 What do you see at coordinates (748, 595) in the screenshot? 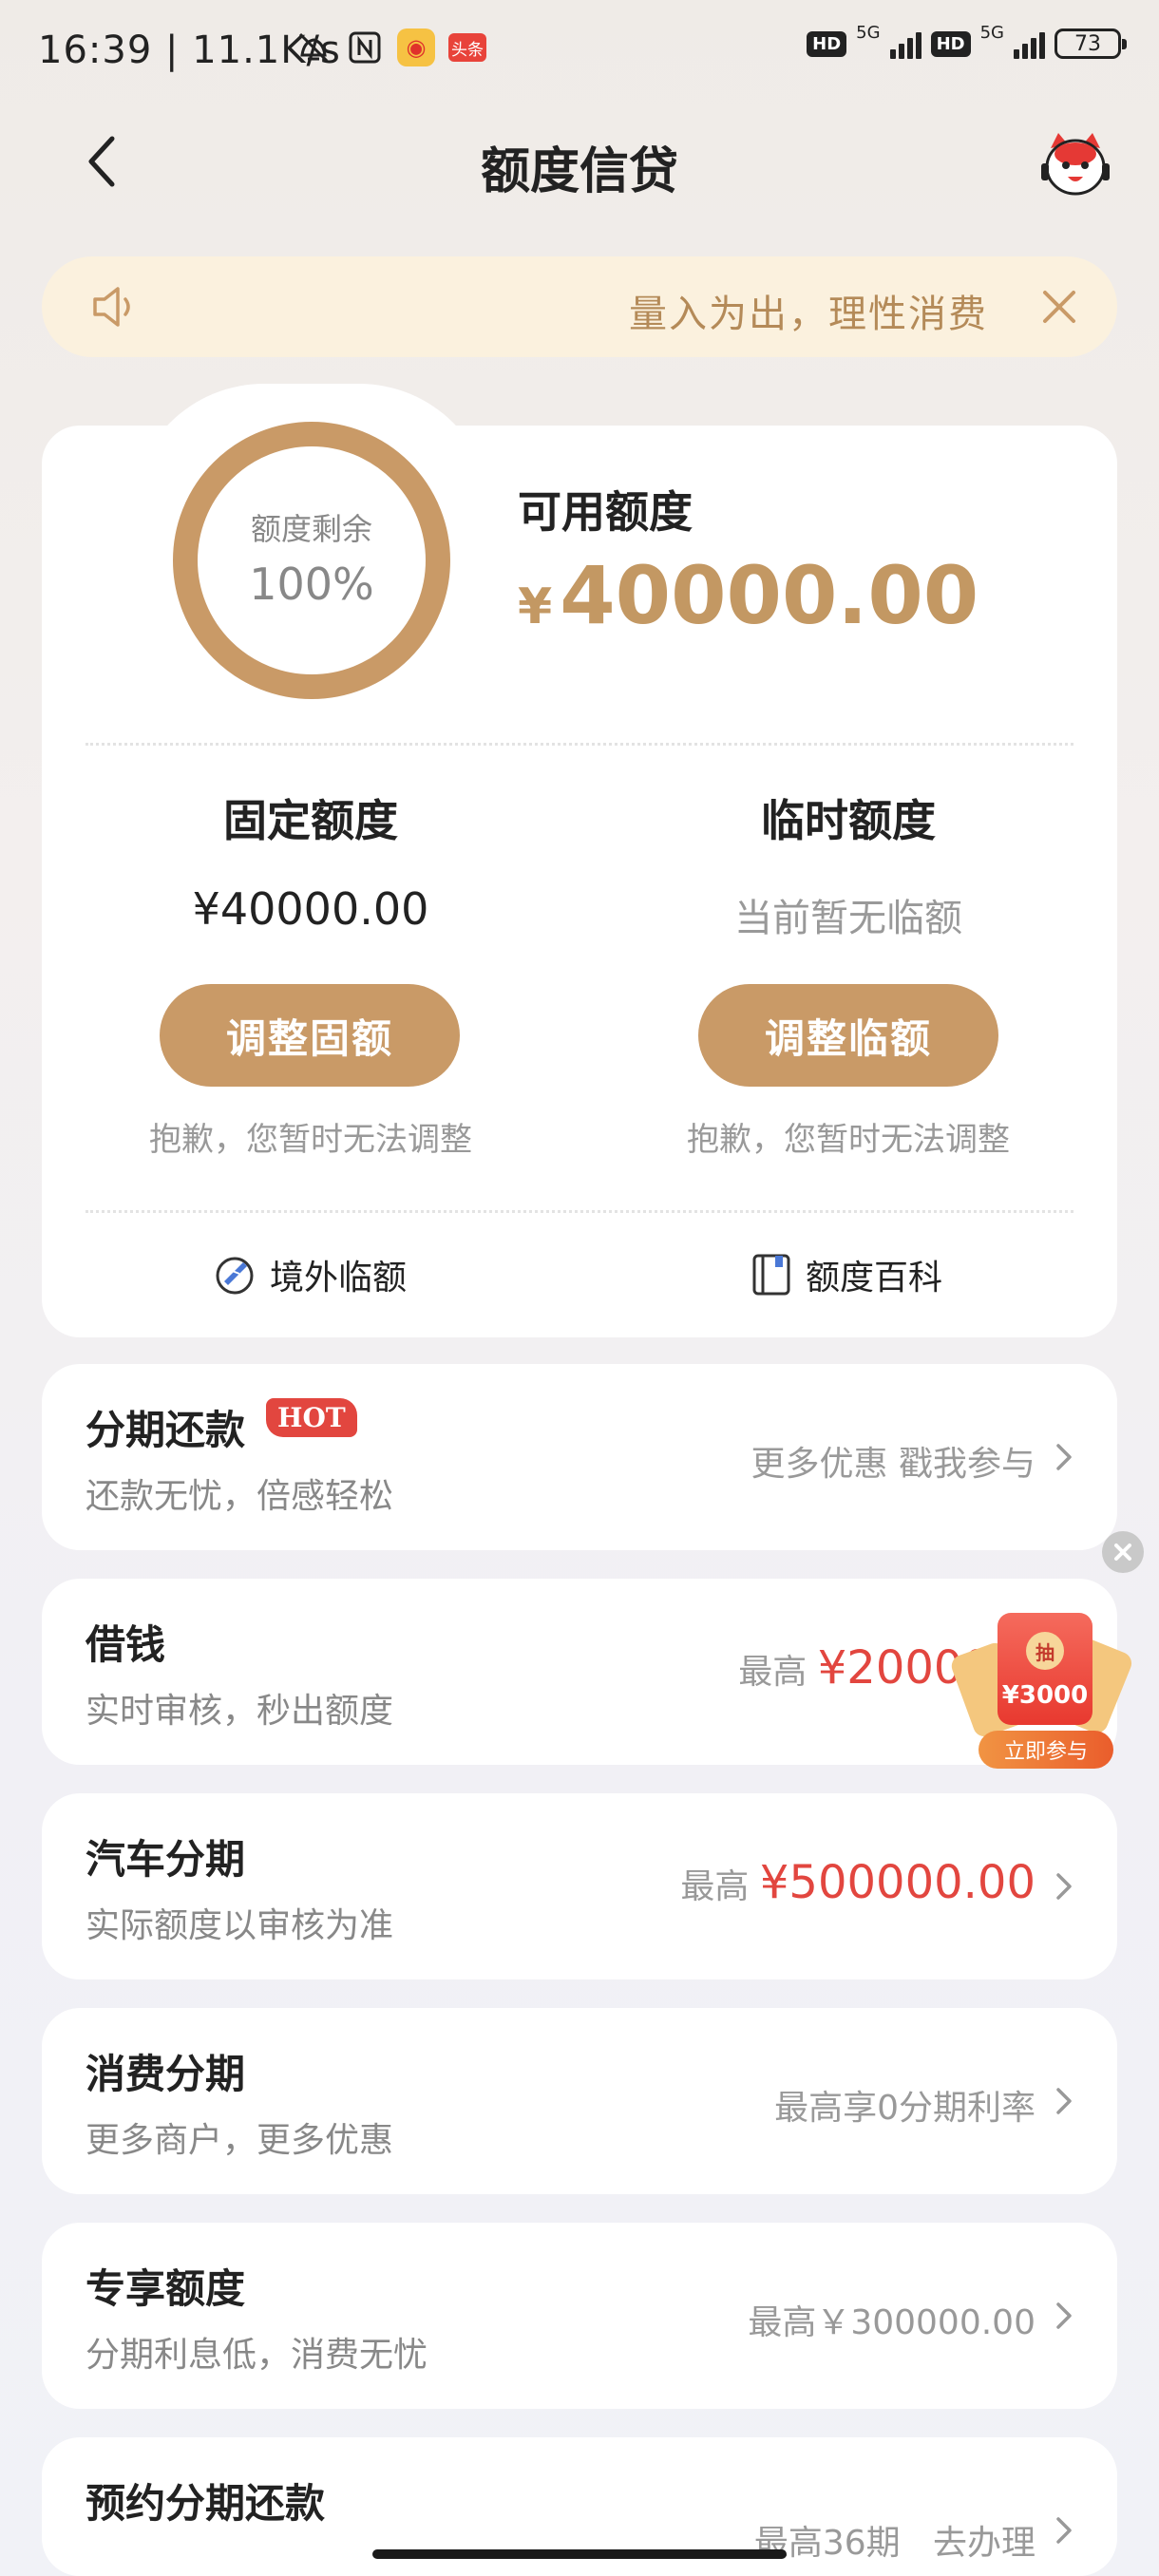
I see `available-quota-value: ¥40000.00` at bounding box center [748, 595].